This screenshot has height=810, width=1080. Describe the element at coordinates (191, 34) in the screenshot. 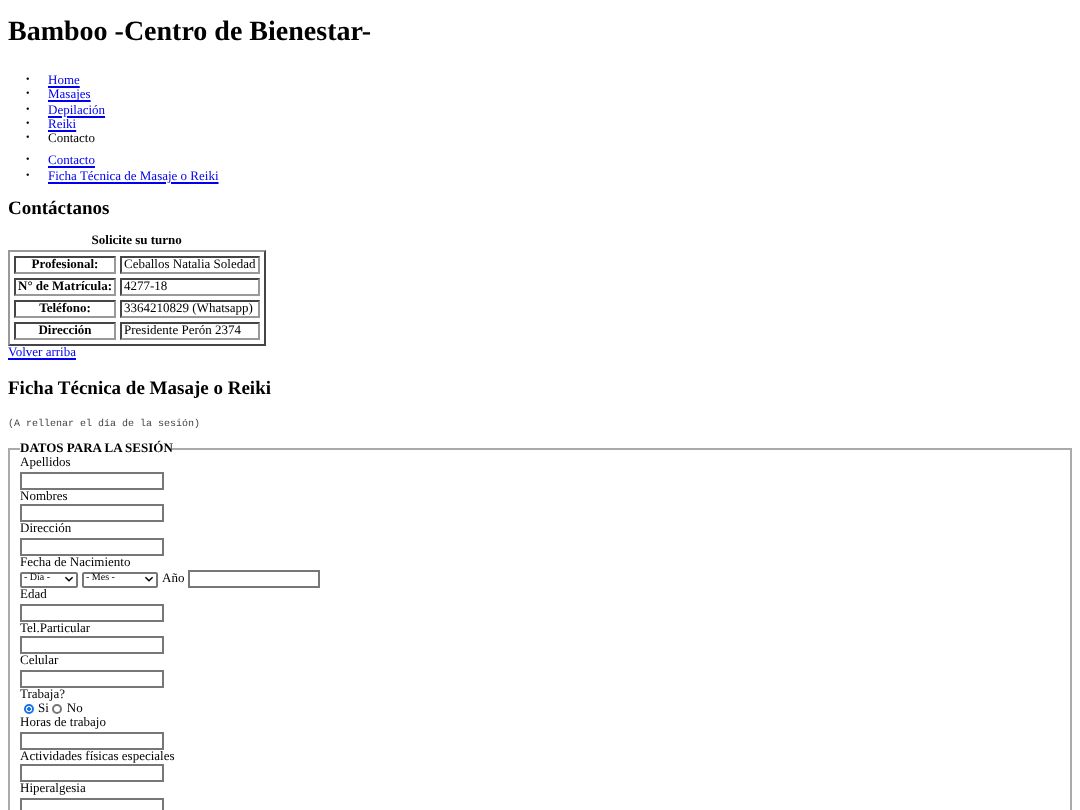

I see `page-title: Bamboo -Centro de Bienestar-` at that location.